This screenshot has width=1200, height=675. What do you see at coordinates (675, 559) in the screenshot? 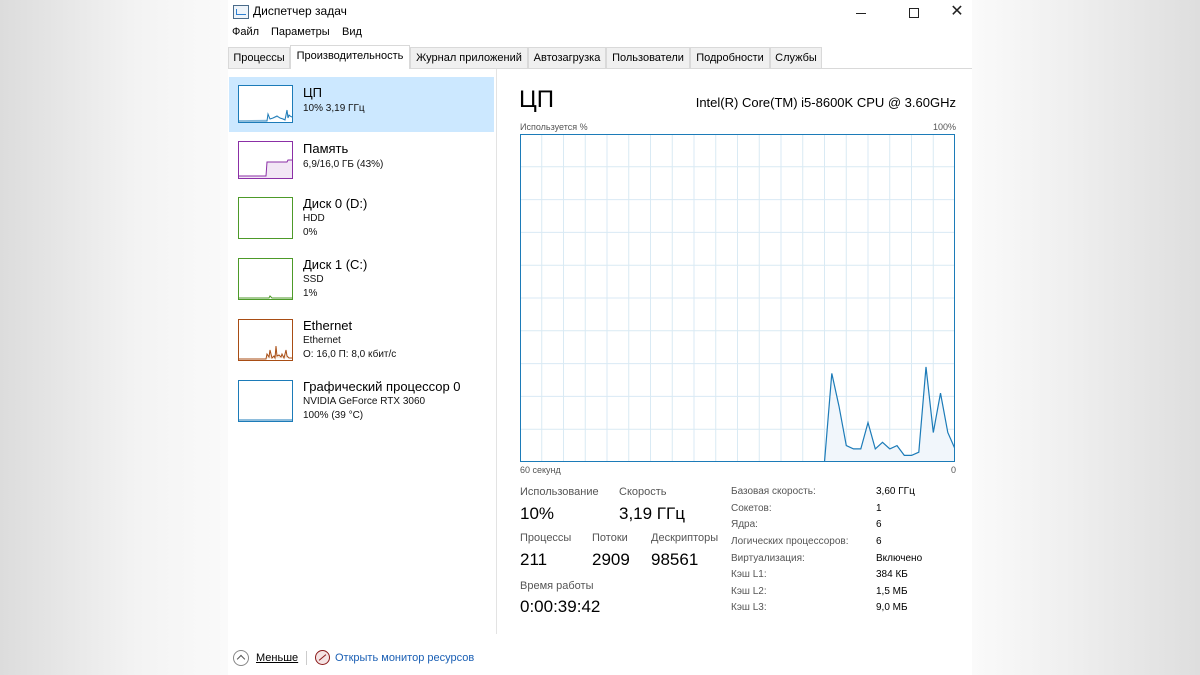
I see `handles-value: 98561` at bounding box center [675, 559].